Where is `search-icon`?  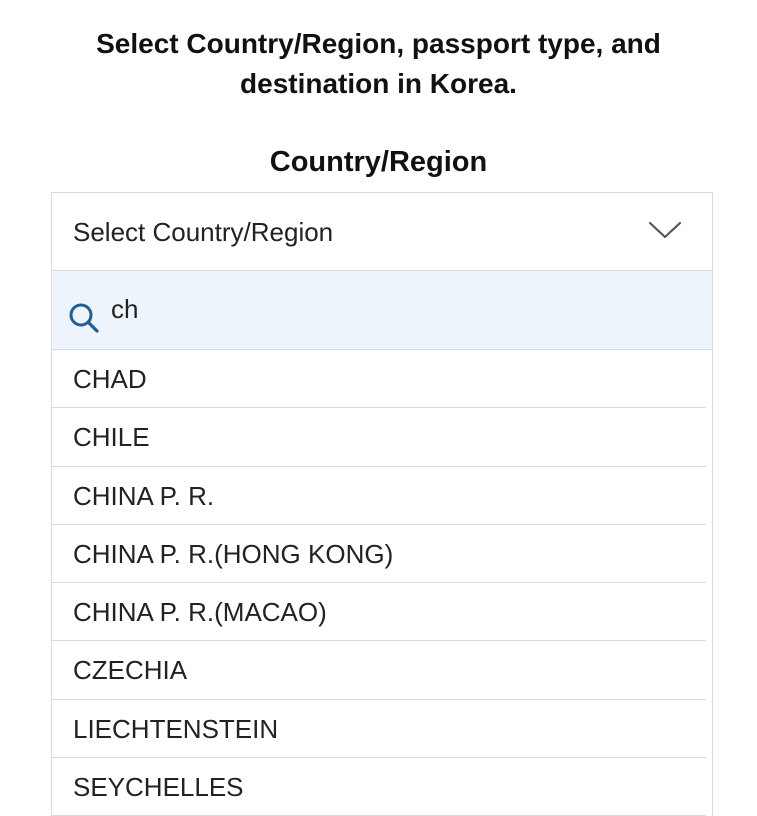 search-icon is located at coordinates (84, 318).